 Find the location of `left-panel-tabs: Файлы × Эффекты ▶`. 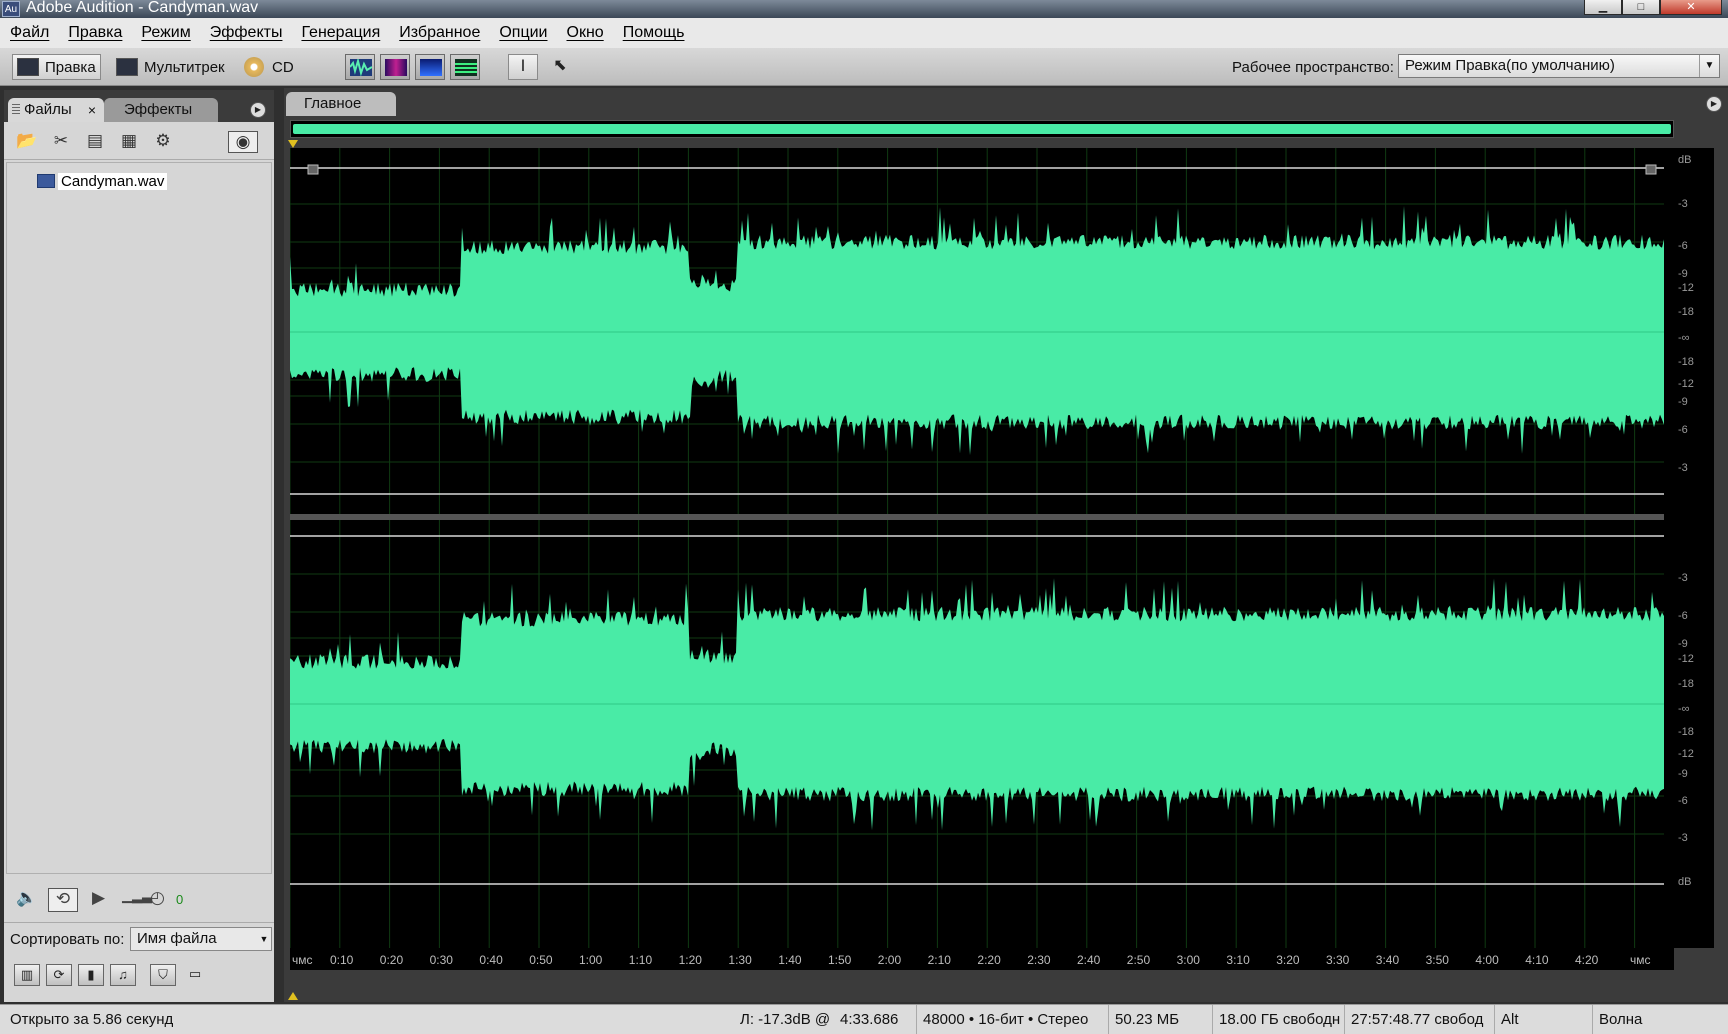

left-panel-tabs: Файлы × Эффекты ▶ is located at coordinates (139, 110).